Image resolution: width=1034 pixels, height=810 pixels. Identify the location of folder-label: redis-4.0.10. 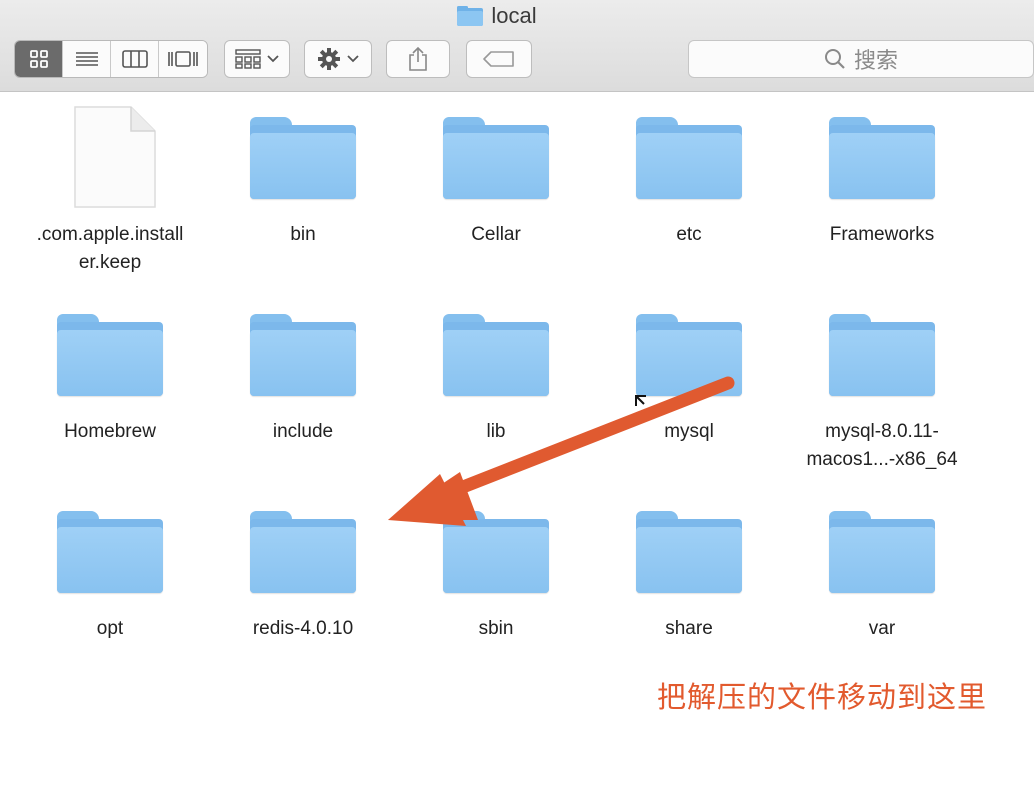
(303, 628).